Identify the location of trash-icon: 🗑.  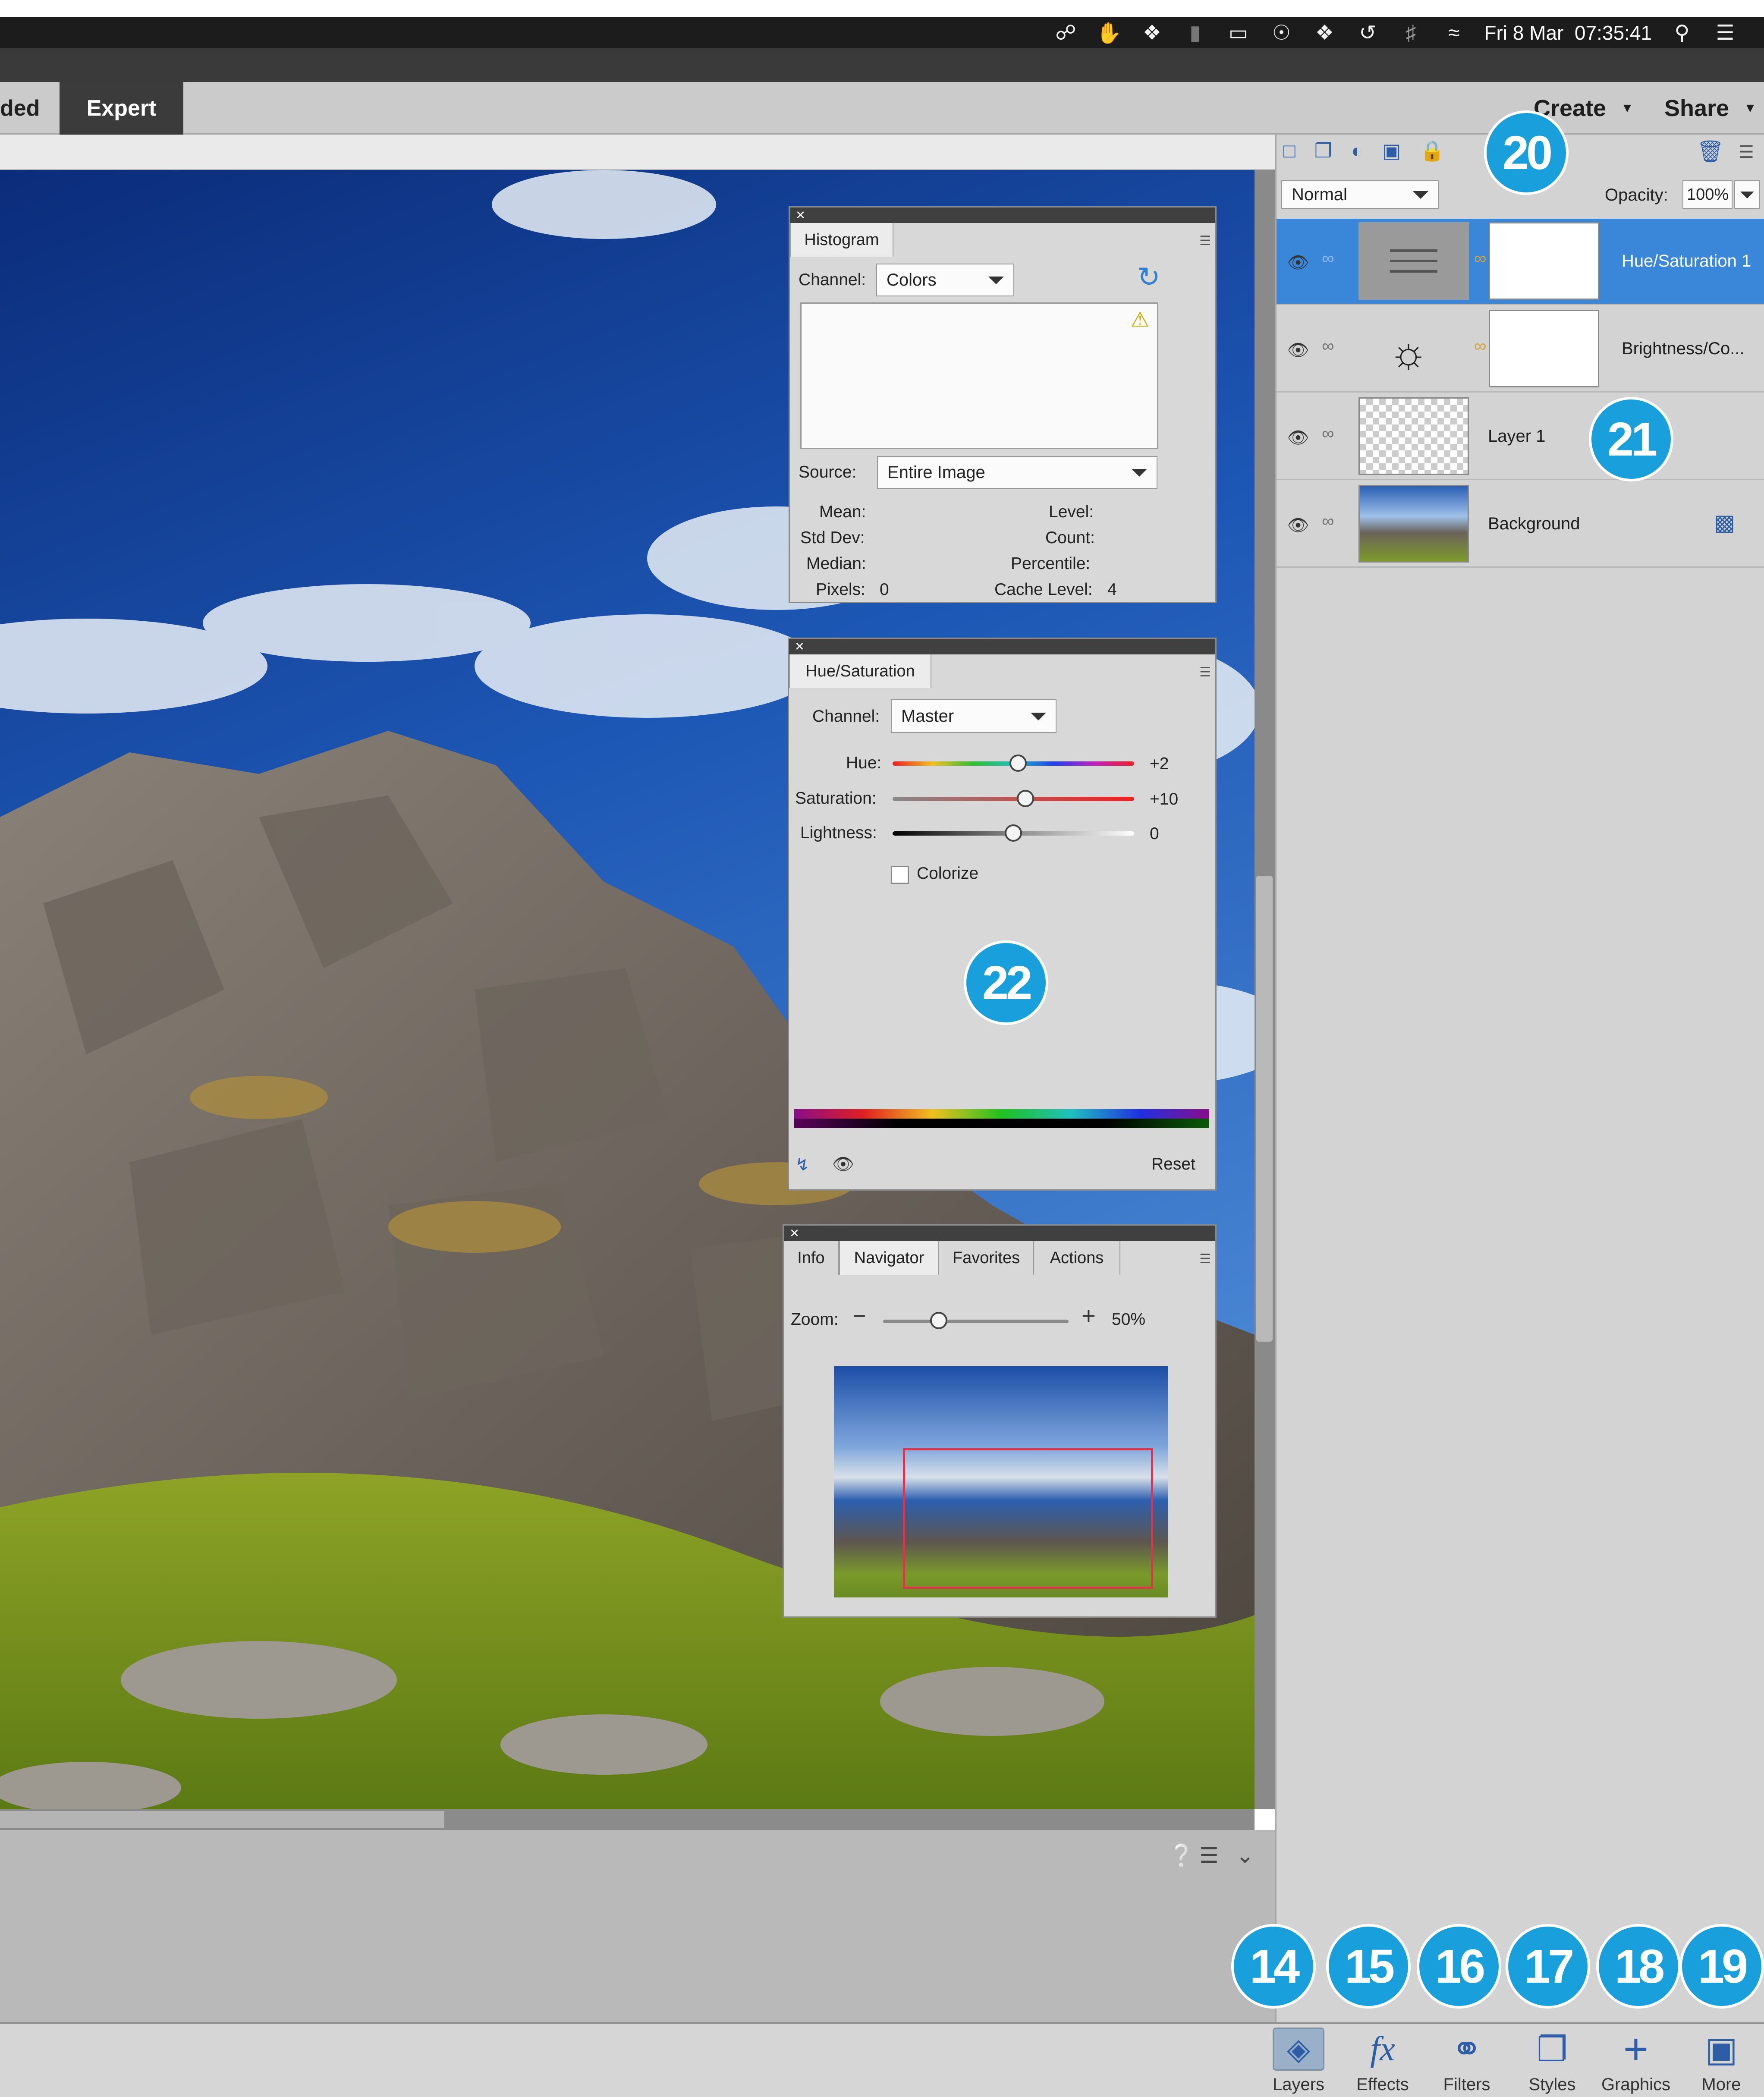
(1710, 151).